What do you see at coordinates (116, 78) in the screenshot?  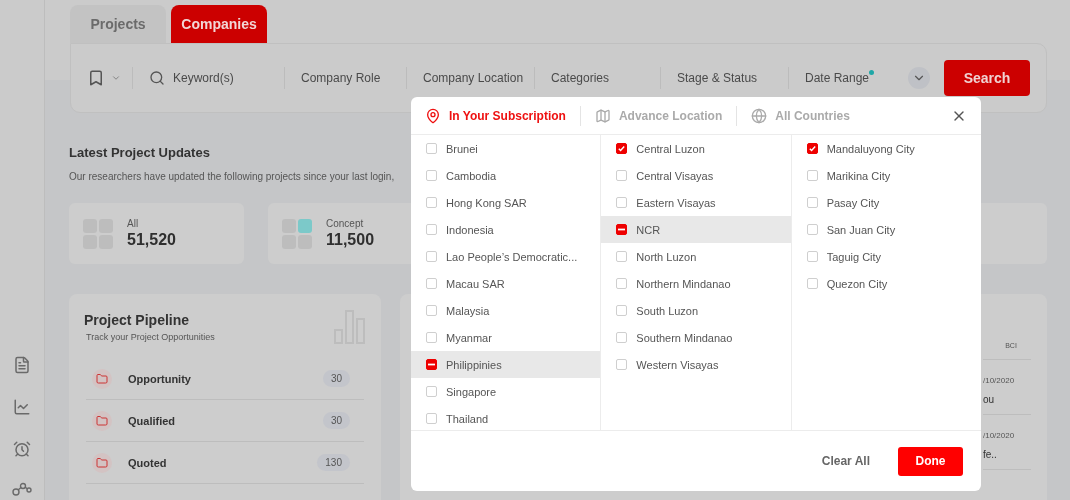 I see `chevron-down-icon` at bounding box center [116, 78].